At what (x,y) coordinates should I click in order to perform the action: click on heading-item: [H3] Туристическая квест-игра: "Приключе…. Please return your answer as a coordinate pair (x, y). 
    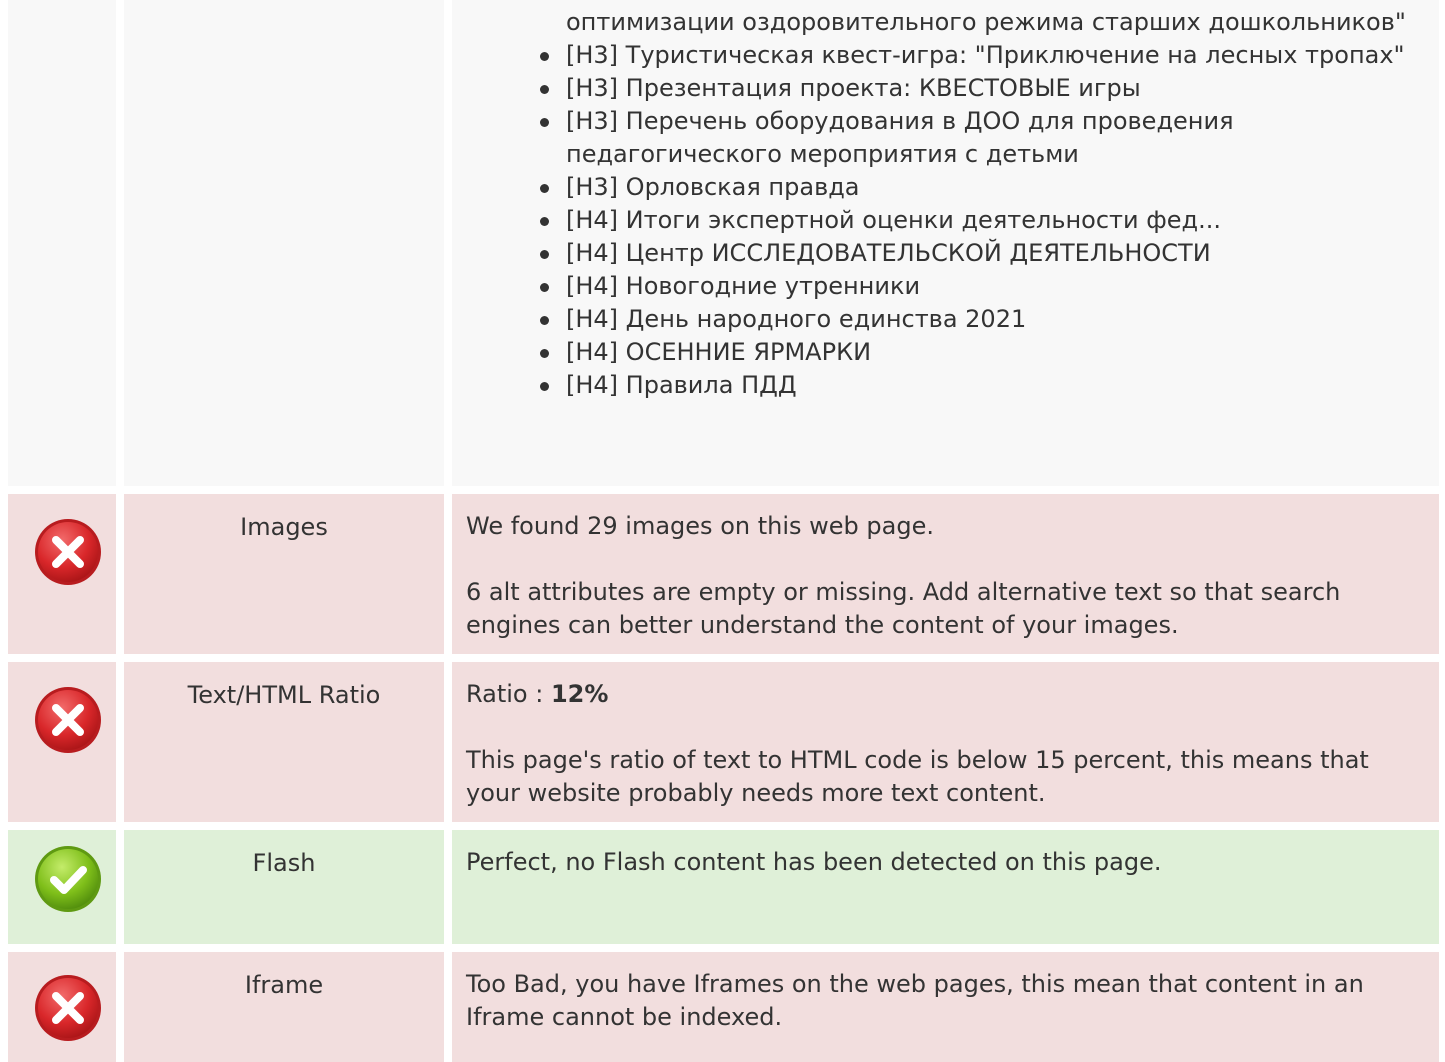
    Looking at the image, I should click on (983, 55).